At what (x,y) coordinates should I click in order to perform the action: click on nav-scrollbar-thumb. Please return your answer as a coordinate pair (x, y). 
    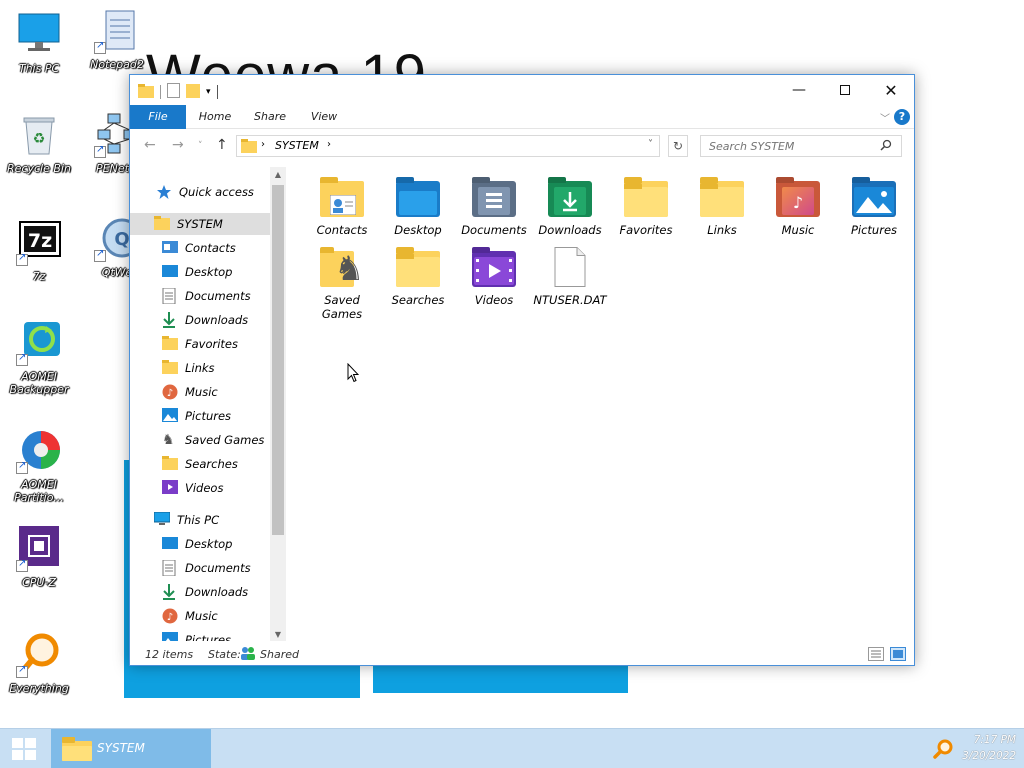
    Looking at the image, I should click on (278, 360).